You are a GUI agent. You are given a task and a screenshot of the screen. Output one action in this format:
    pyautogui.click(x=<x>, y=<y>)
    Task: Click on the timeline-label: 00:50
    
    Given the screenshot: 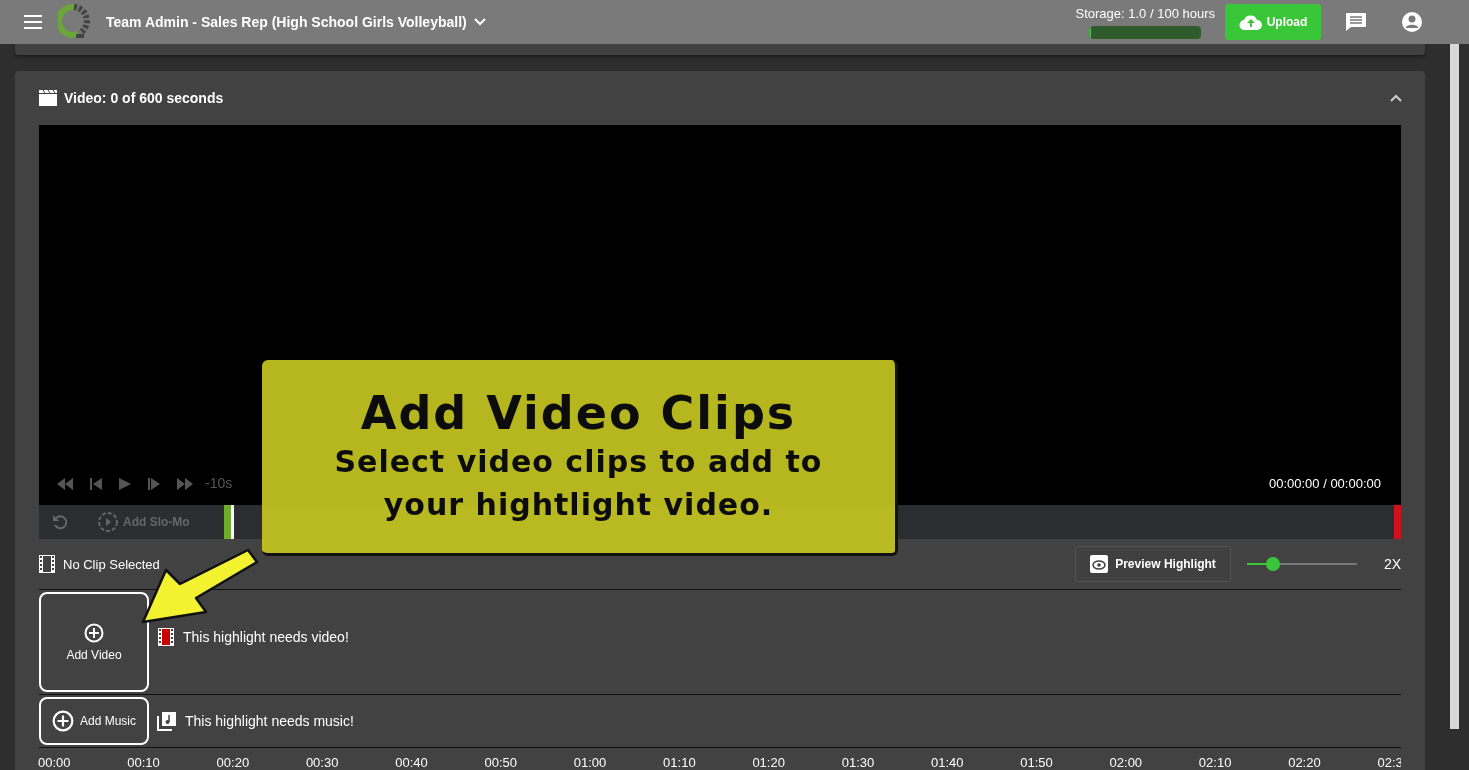 What is the action you would take?
    pyautogui.click(x=501, y=762)
    